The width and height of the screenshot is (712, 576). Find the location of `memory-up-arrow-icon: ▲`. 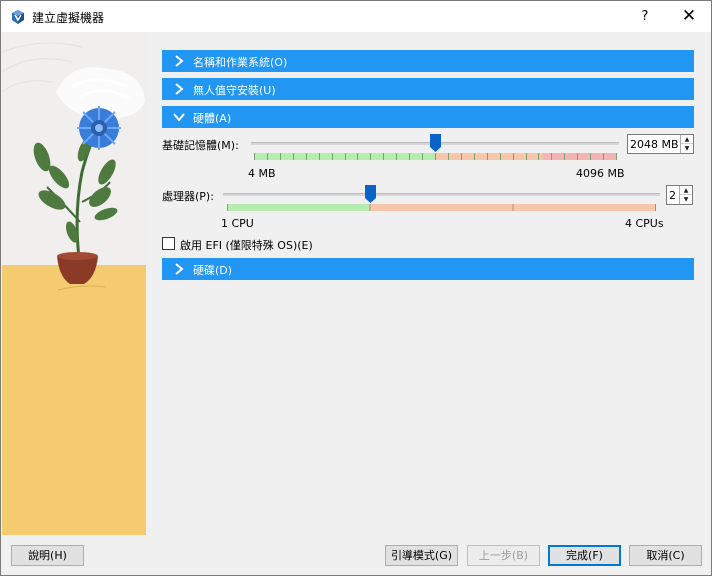

memory-up-arrow-icon: ▲ is located at coordinates (687, 139).